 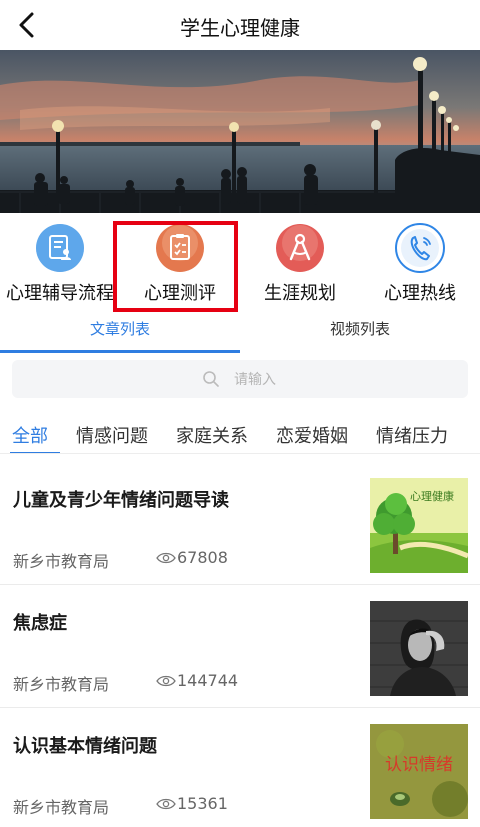 I want to click on tab-indicator, so click(x=120, y=351).